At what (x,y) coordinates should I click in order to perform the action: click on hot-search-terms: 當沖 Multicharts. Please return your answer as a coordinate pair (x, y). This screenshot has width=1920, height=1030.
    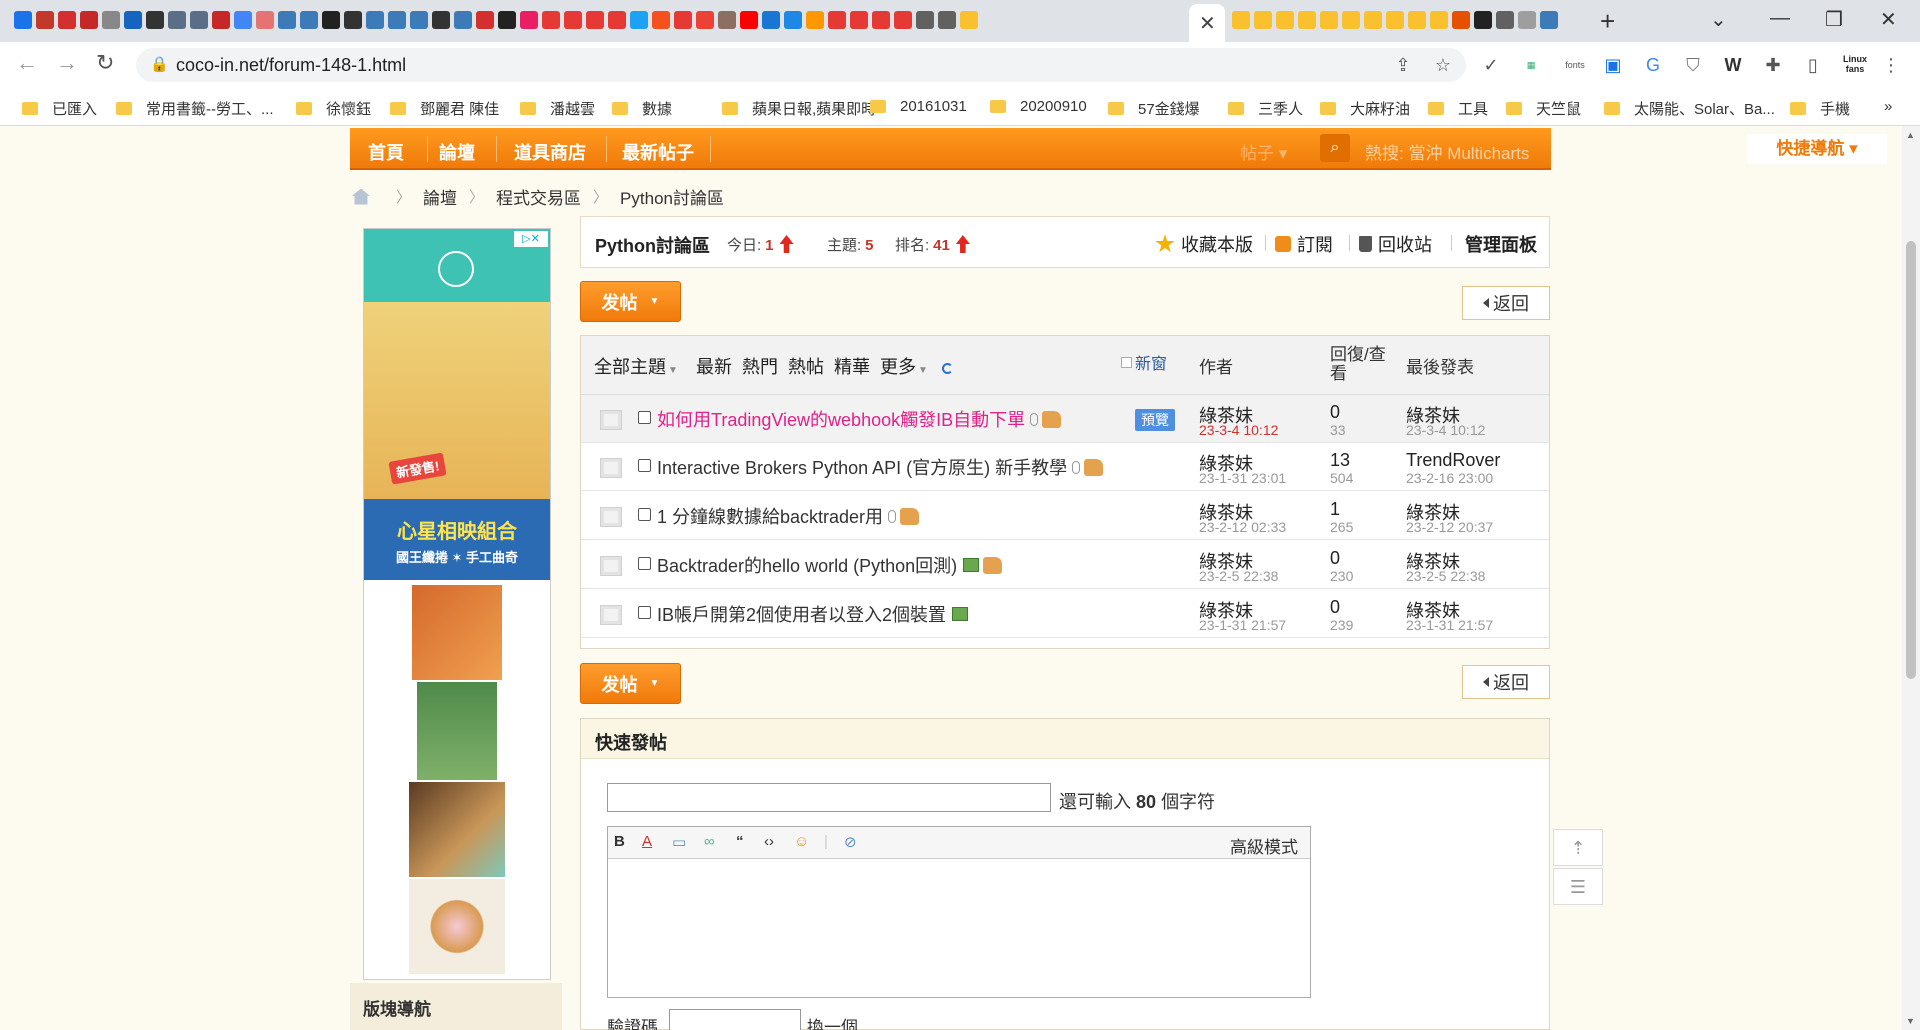
    Looking at the image, I should click on (1468, 153).